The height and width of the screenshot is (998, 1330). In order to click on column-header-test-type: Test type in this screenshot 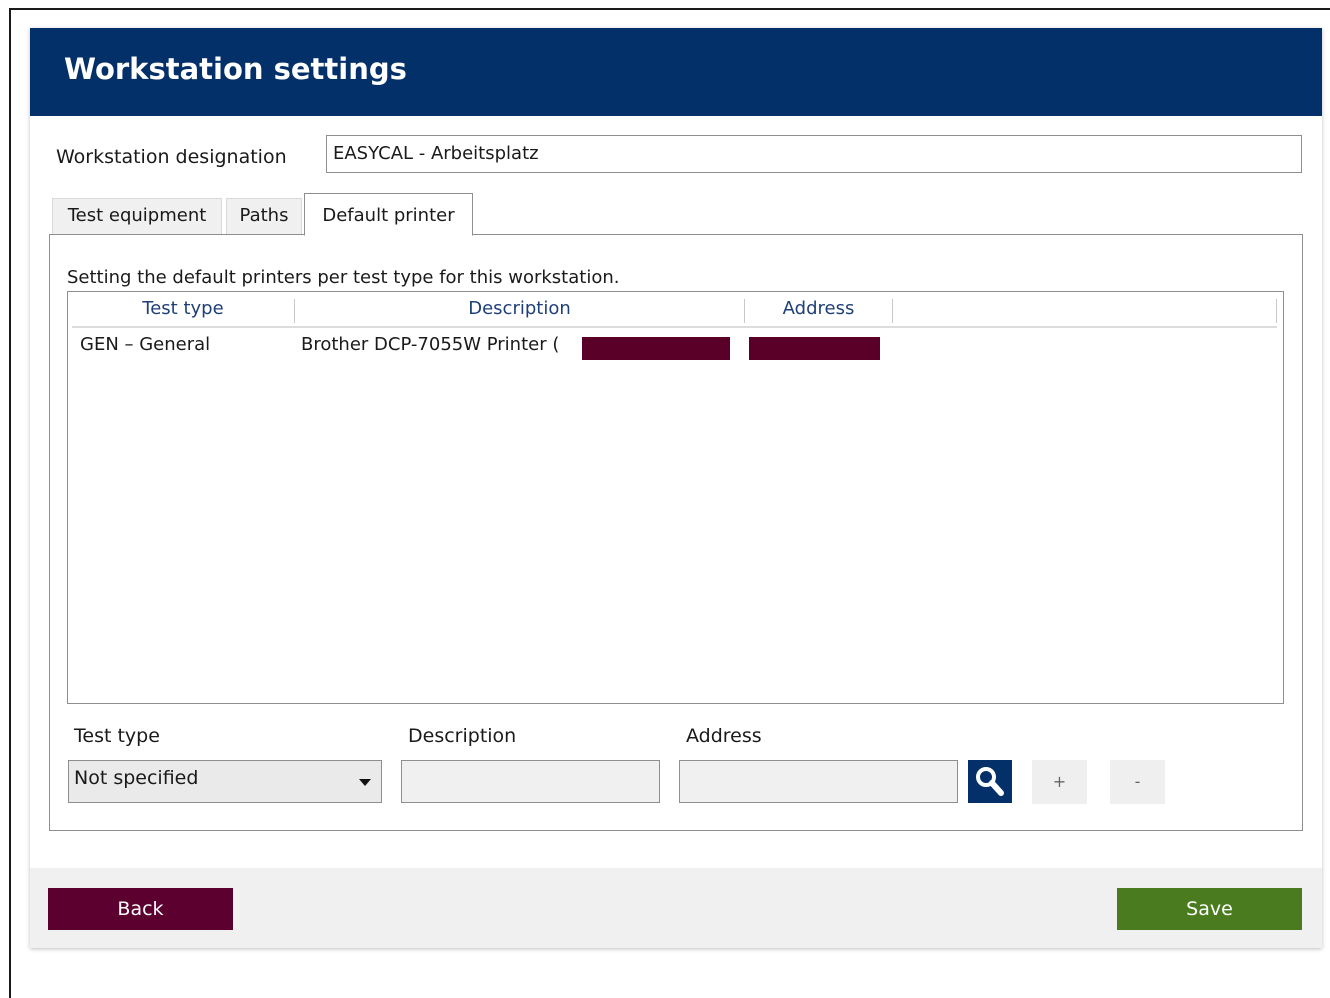, I will do `click(183, 308)`.